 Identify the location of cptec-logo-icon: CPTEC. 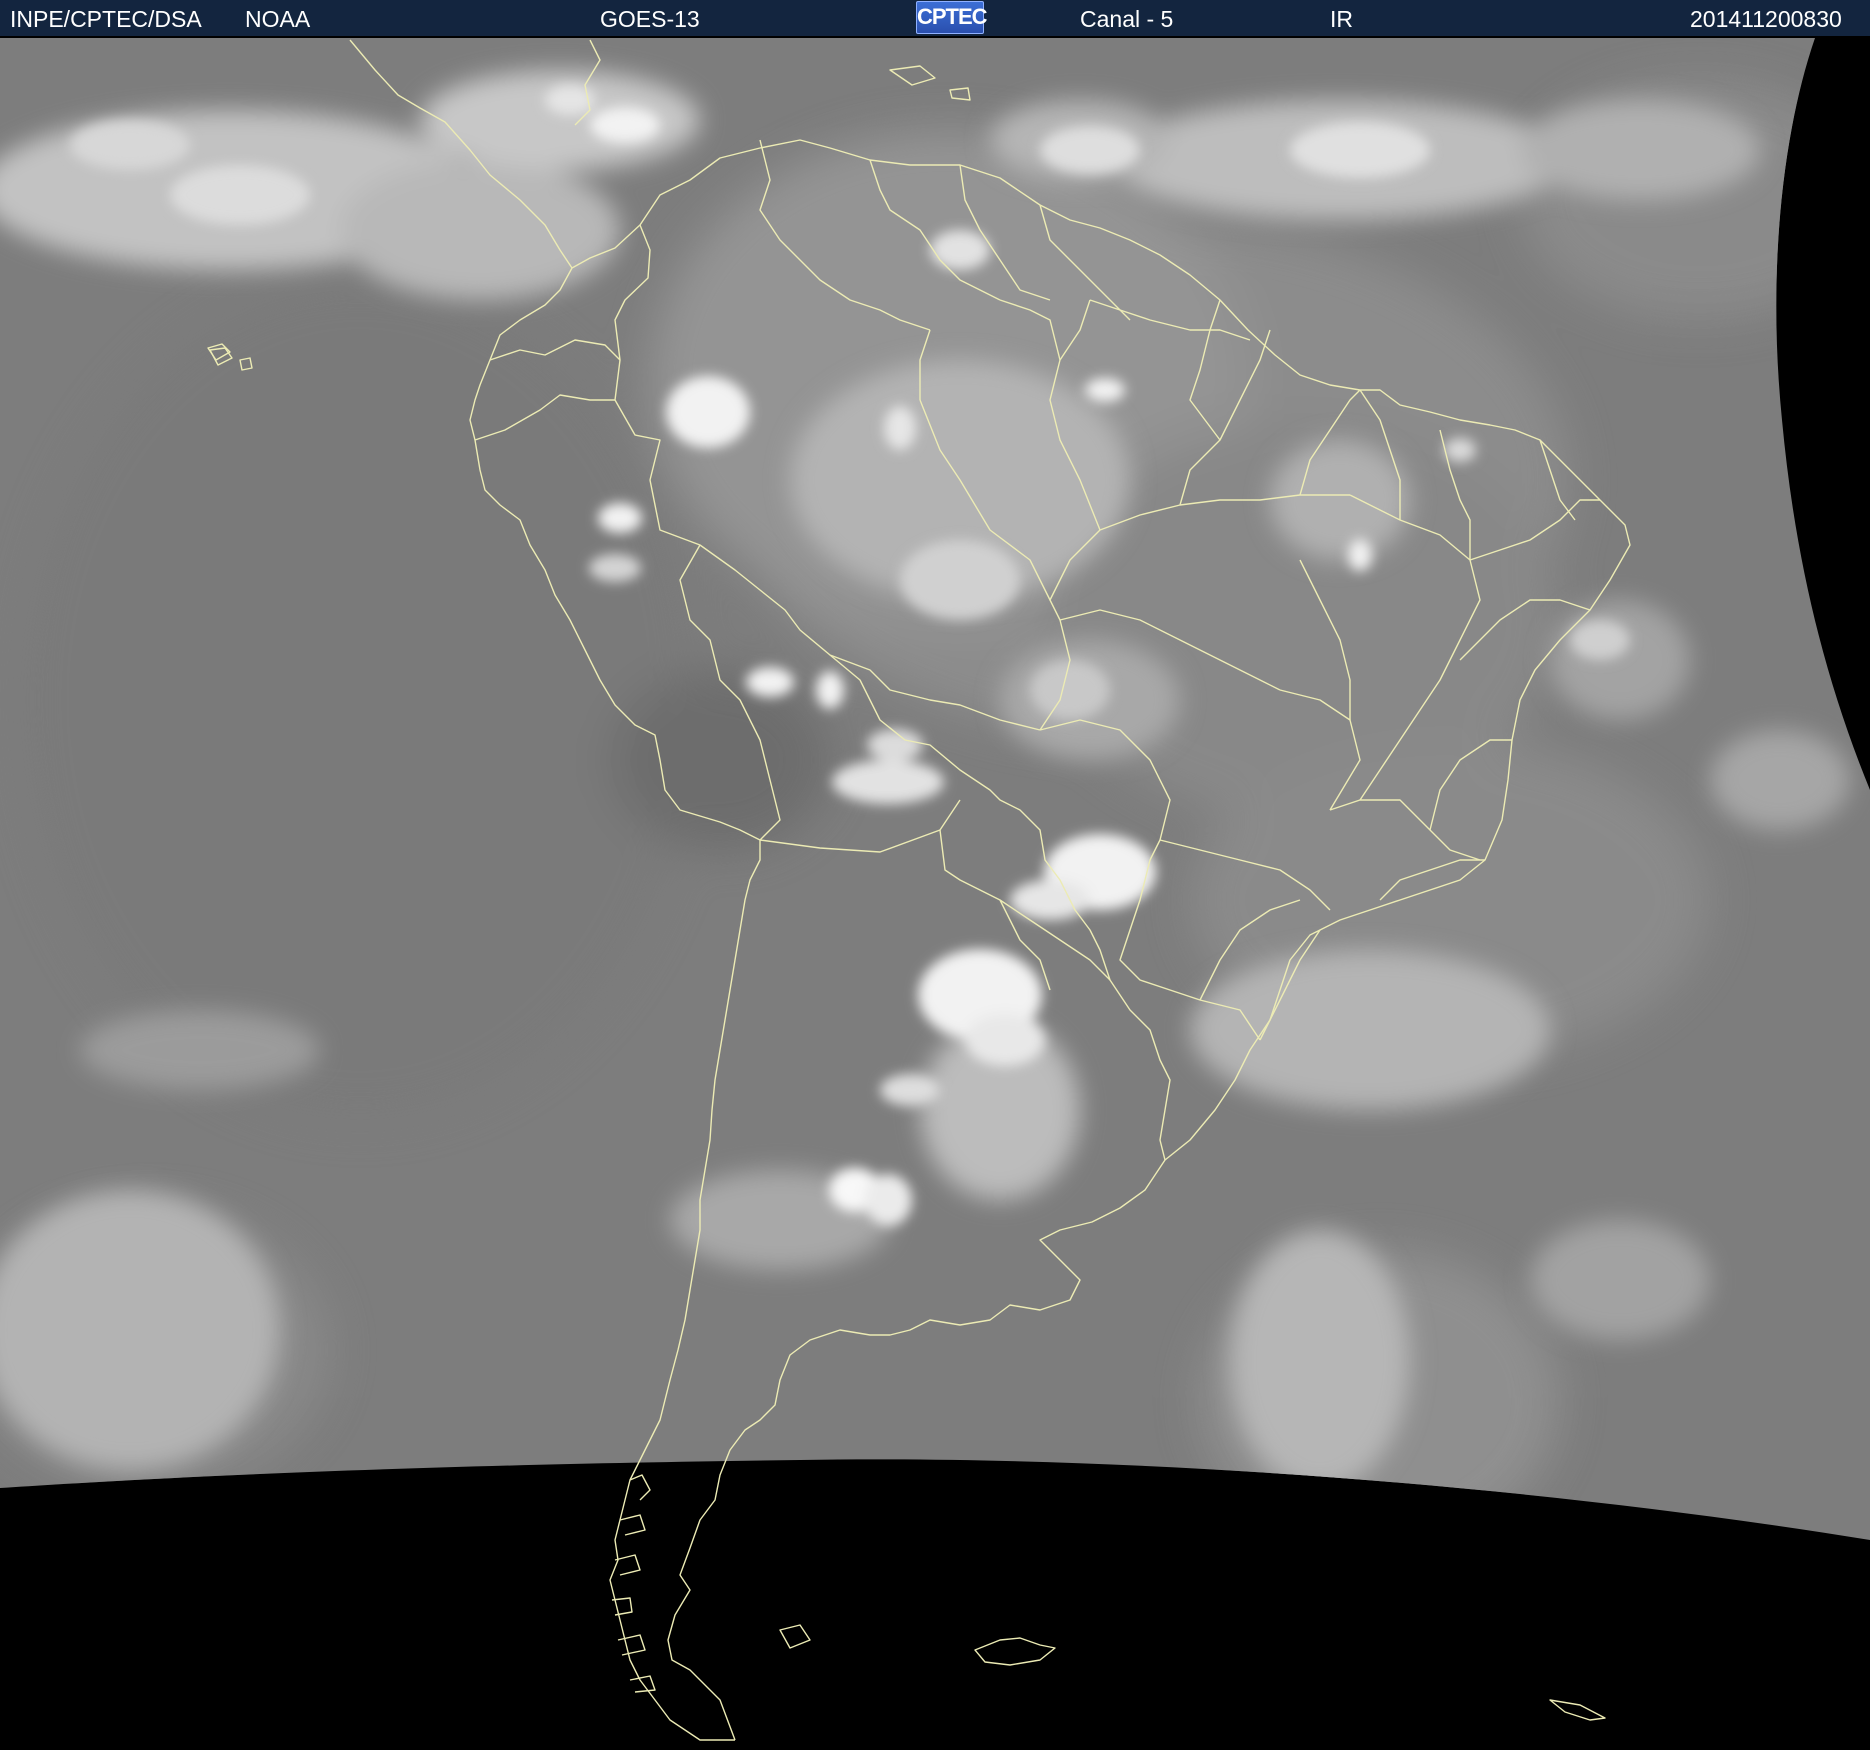
(952, 17).